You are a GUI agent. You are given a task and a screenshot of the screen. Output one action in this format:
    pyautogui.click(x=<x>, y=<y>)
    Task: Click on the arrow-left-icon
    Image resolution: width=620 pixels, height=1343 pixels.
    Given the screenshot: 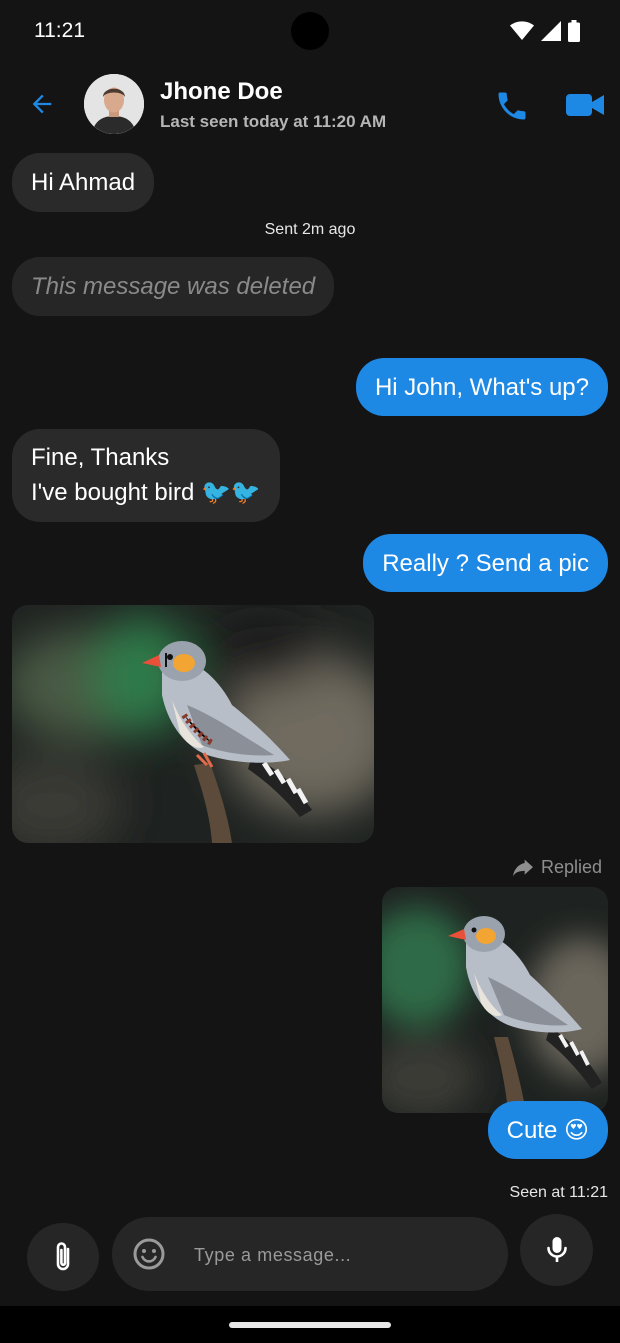 What is the action you would take?
    pyautogui.click(x=42, y=104)
    